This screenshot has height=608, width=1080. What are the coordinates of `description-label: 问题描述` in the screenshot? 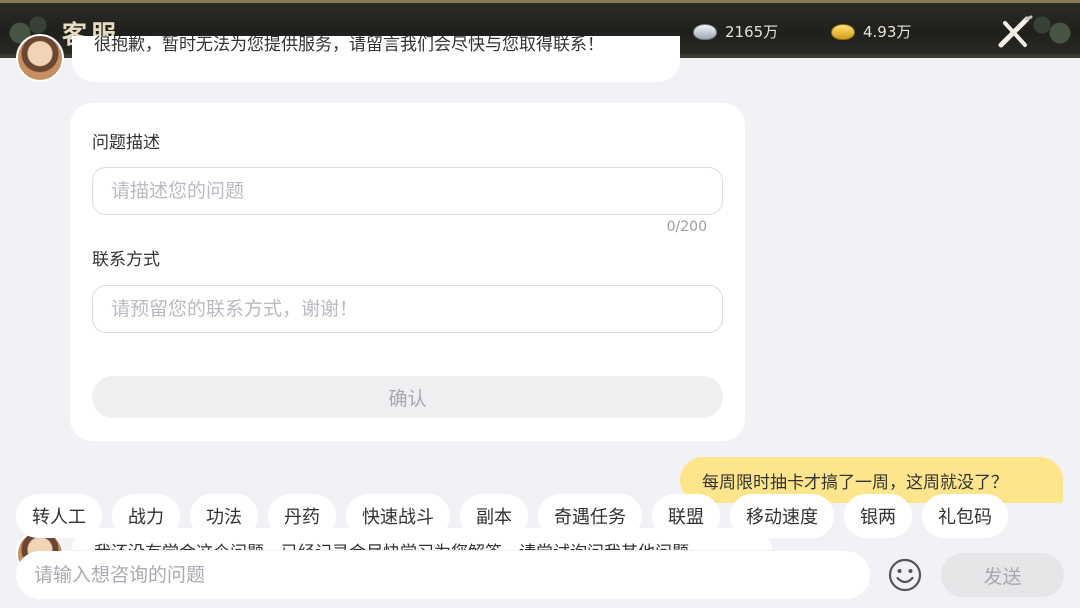 It's located at (126, 143).